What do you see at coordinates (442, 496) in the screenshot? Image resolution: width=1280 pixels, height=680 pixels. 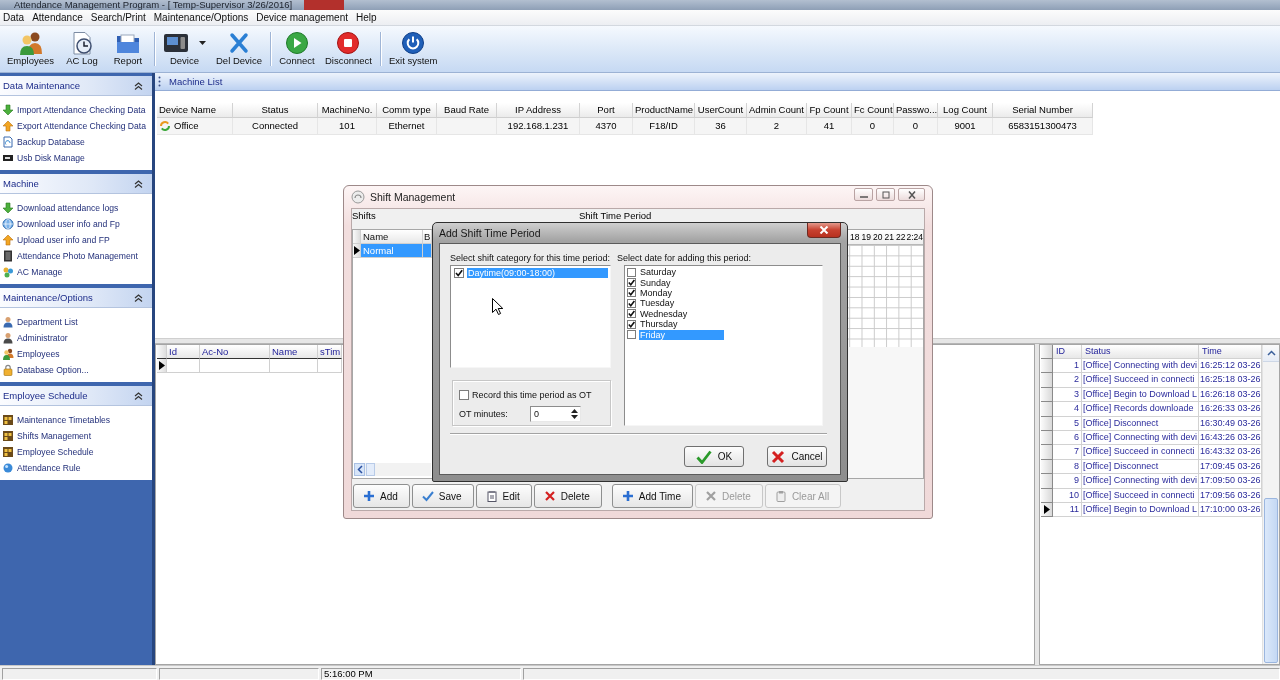 I see `save-button: Save` at bounding box center [442, 496].